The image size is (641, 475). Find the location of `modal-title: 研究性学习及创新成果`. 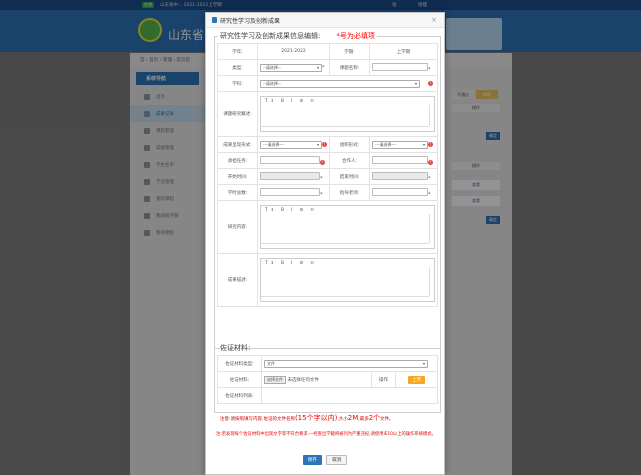

modal-title: 研究性学习及创新成果 is located at coordinates (250, 21).